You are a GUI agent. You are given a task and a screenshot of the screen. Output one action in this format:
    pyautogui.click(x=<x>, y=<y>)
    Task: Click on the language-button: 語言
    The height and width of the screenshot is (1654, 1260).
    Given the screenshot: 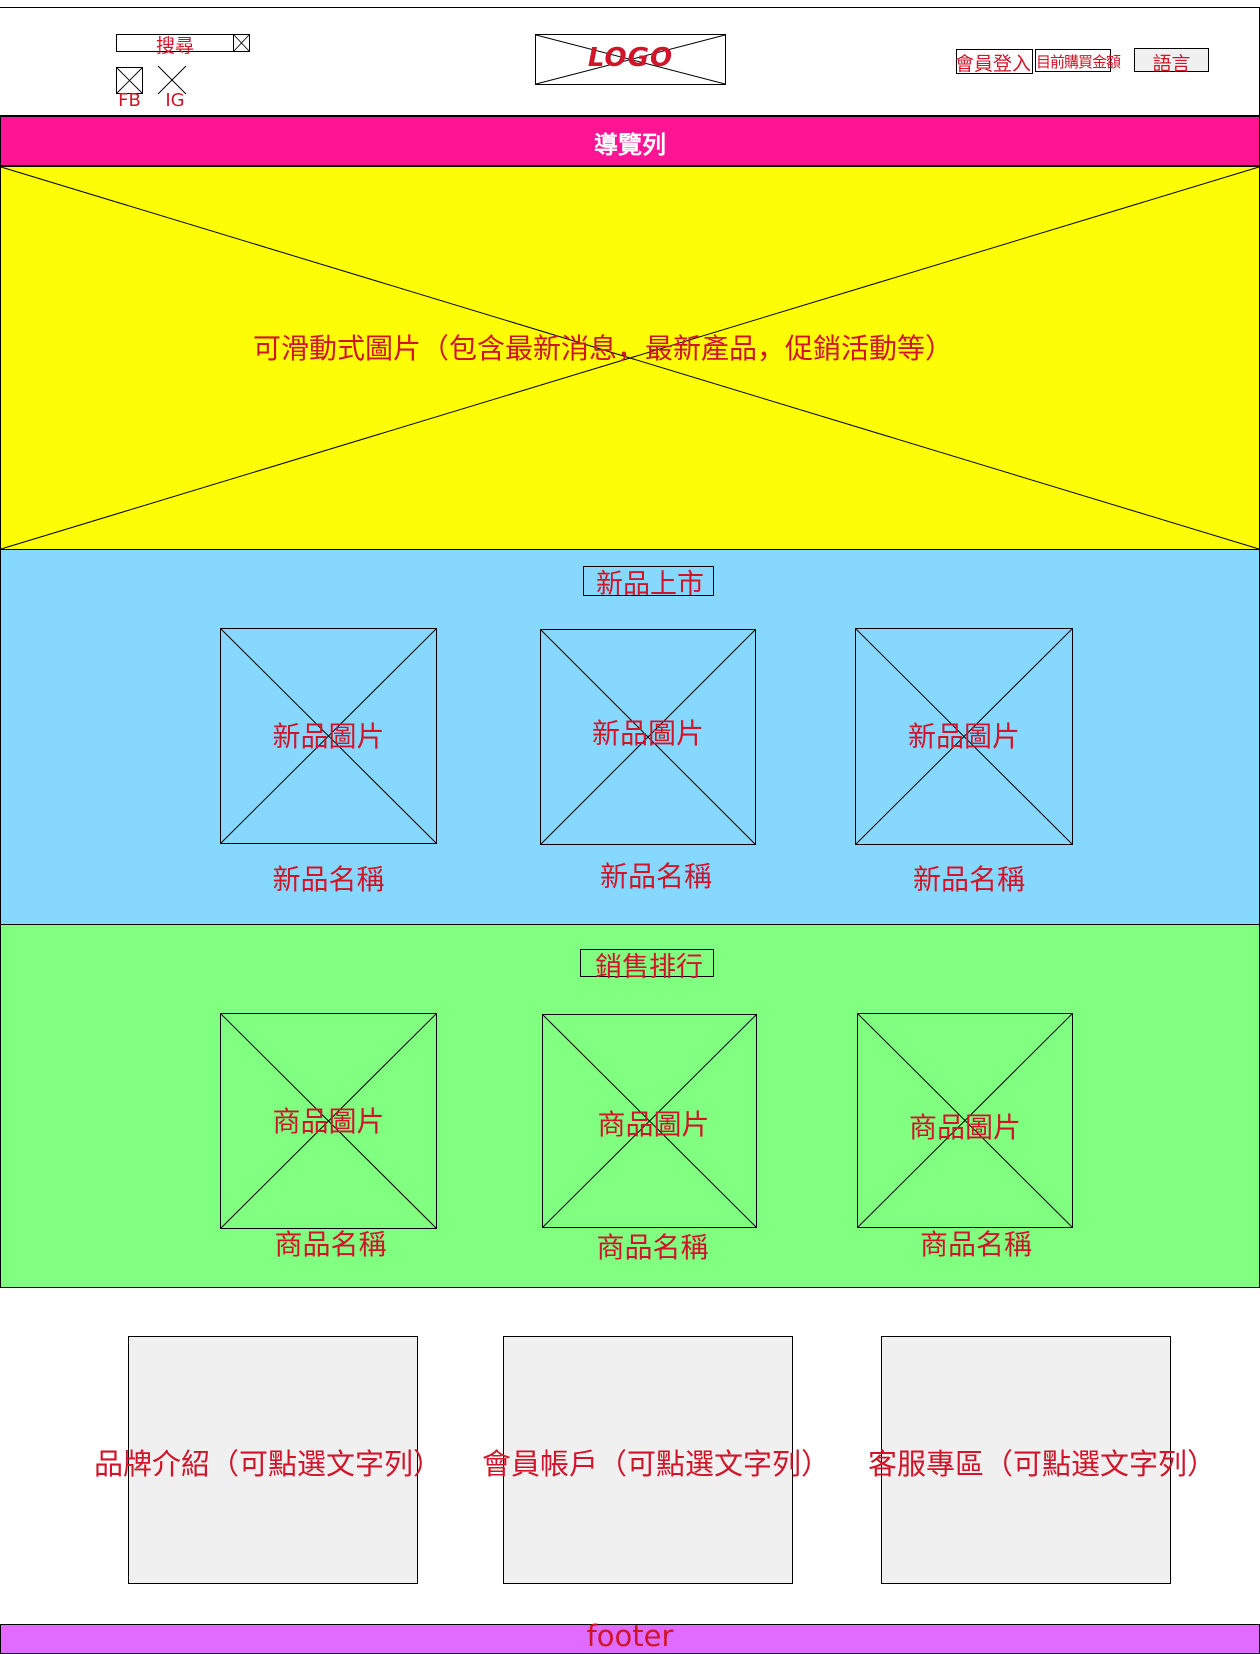 What is the action you would take?
    pyautogui.click(x=1171, y=61)
    